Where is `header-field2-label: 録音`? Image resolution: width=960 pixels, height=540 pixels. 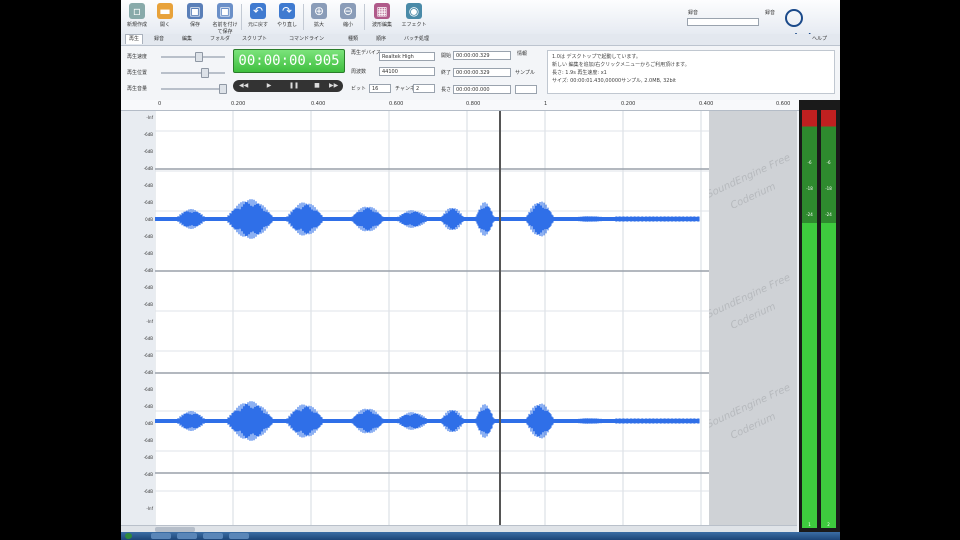 header-field2-label: 録音 is located at coordinates (770, 13).